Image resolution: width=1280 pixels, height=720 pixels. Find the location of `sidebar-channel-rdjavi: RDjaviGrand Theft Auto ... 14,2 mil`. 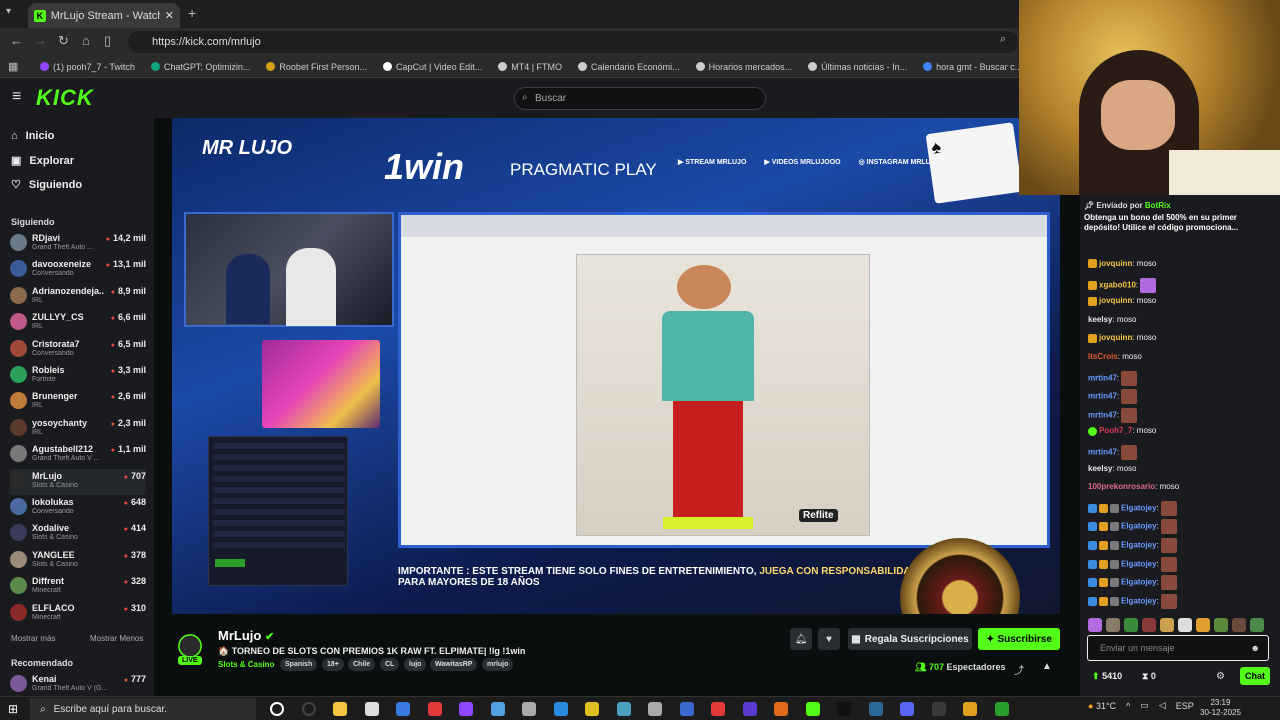

sidebar-channel-rdjavi: RDjaviGrand Theft Auto ... 14,2 mil is located at coordinates (78, 244).